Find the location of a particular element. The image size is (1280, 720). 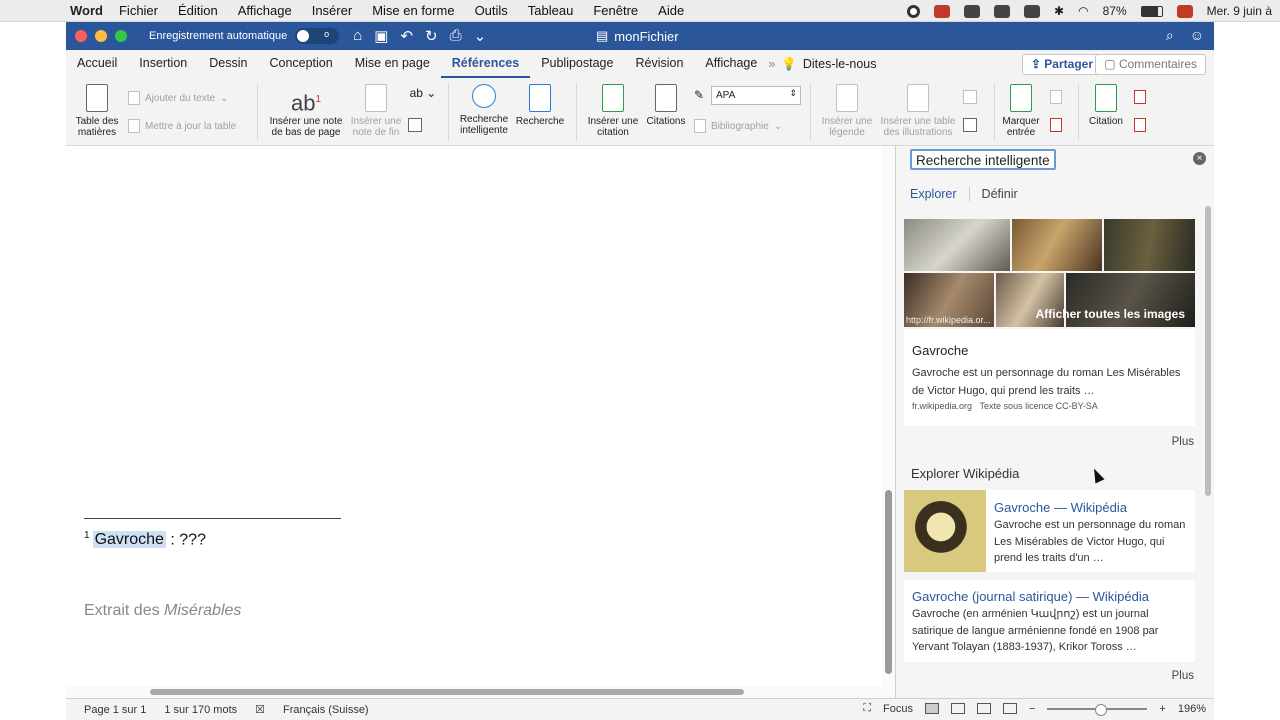

focus-label: Focus is located at coordinates (898, 709).